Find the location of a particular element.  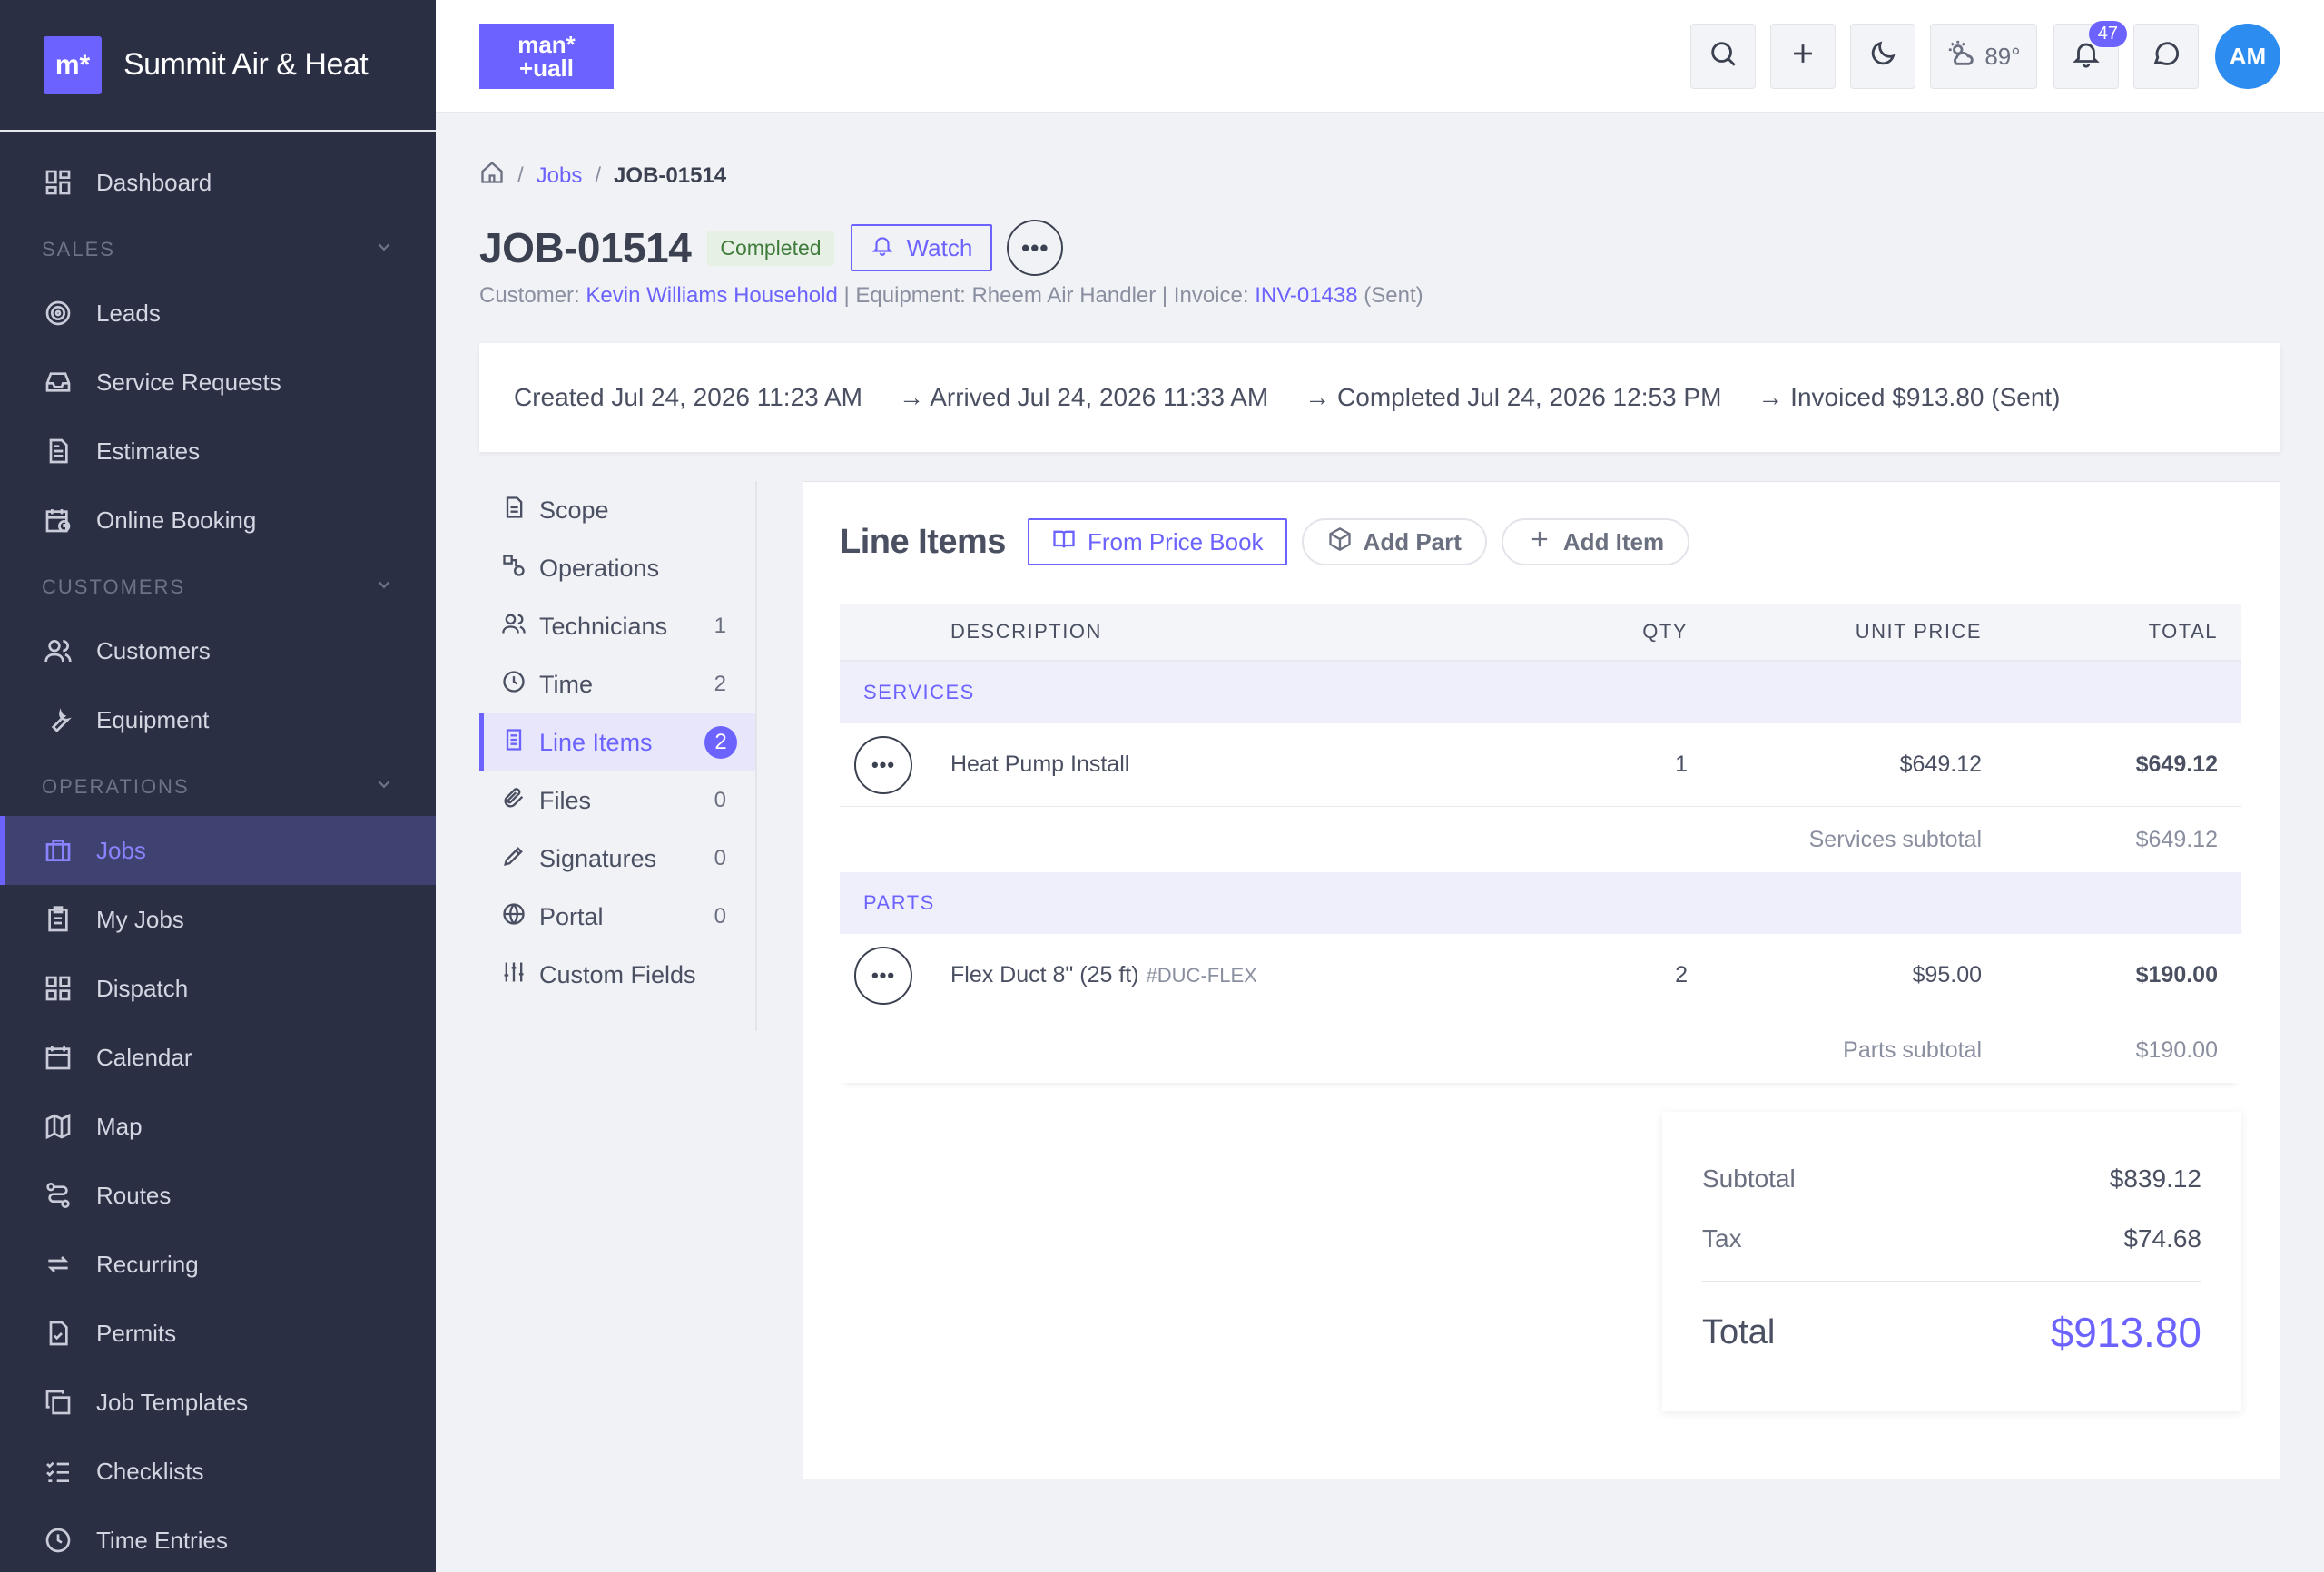

brand-logo: m* is located at coordinates (73, 64).